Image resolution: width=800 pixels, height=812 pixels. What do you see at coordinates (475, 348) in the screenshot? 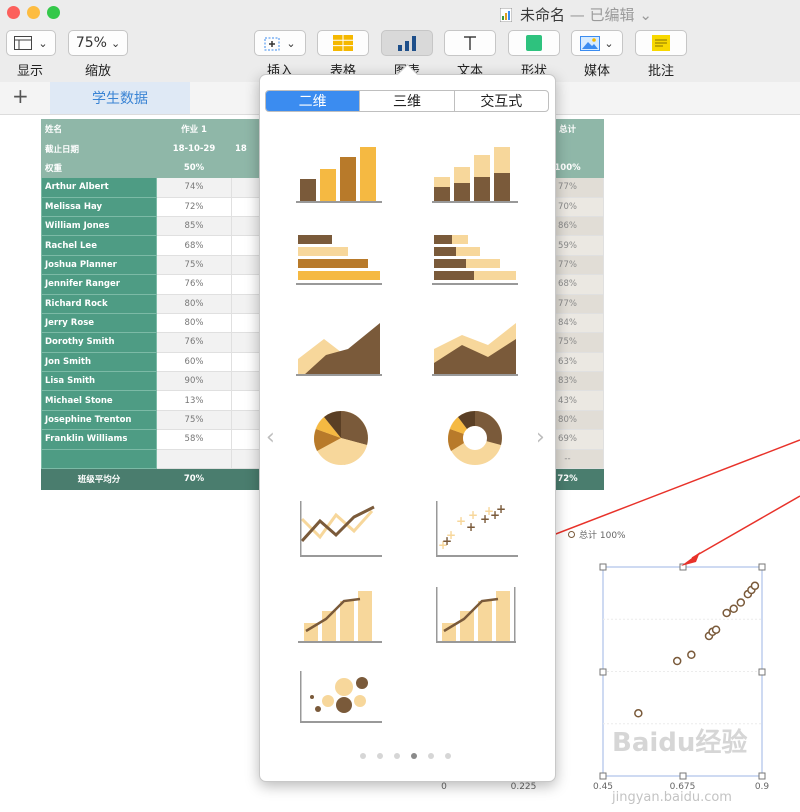
I see `stacked-area-chart-option` at bounding box center [475, 348].